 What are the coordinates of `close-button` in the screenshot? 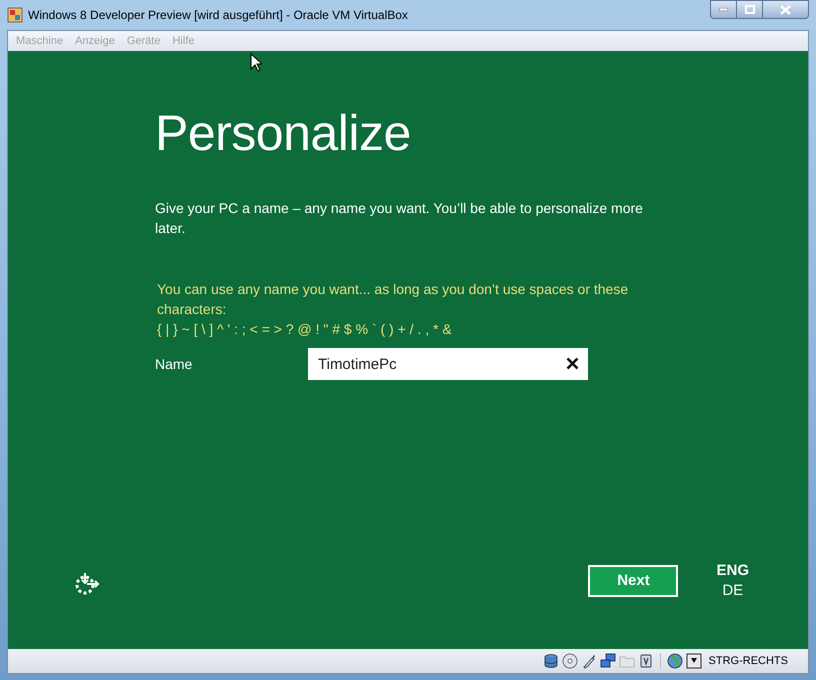 It's located at (786, 9).